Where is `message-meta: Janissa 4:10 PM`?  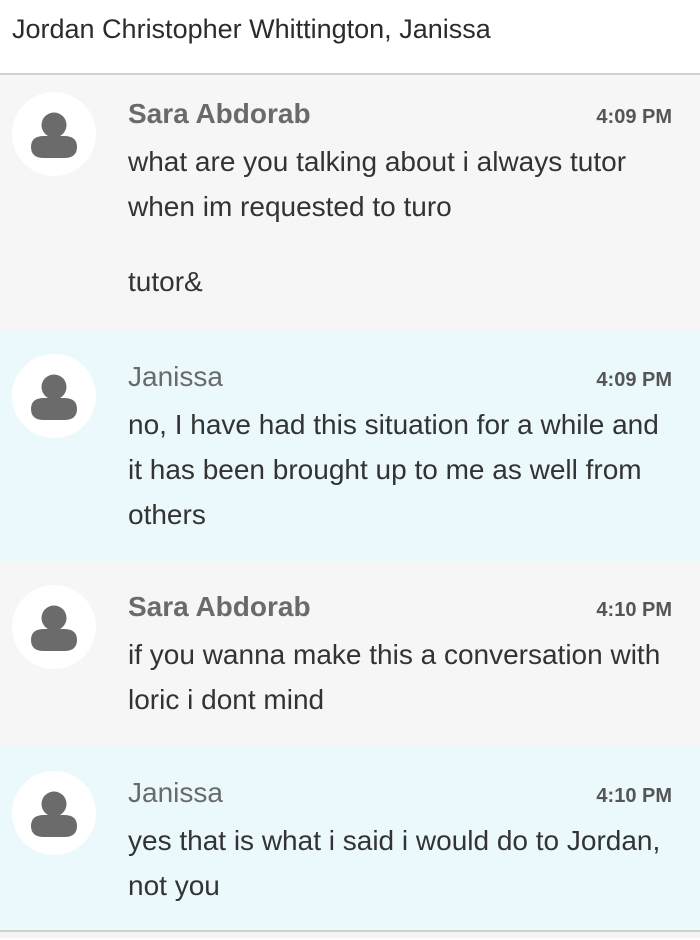 message-meta: Janissa 4:10 PM is located at coordinates (400, 793).